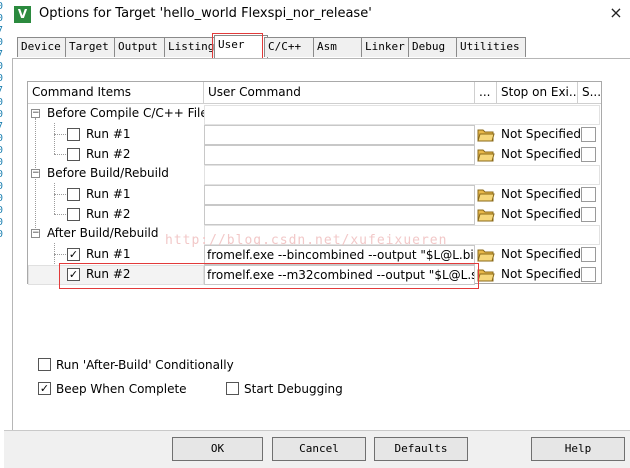 The width and height of the screenshot is (630, 468). What do you see at coordinates (339, 93) in the screenshot?
I see `header-user-command: User Command` at bounding box center [339, 93].